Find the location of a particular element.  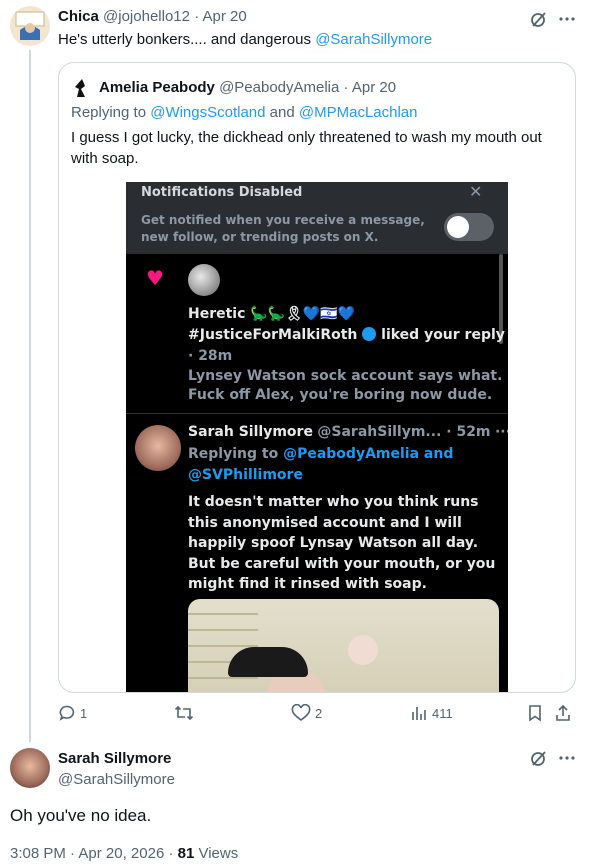

heretic-avatar is located at coordinates (204, 280).